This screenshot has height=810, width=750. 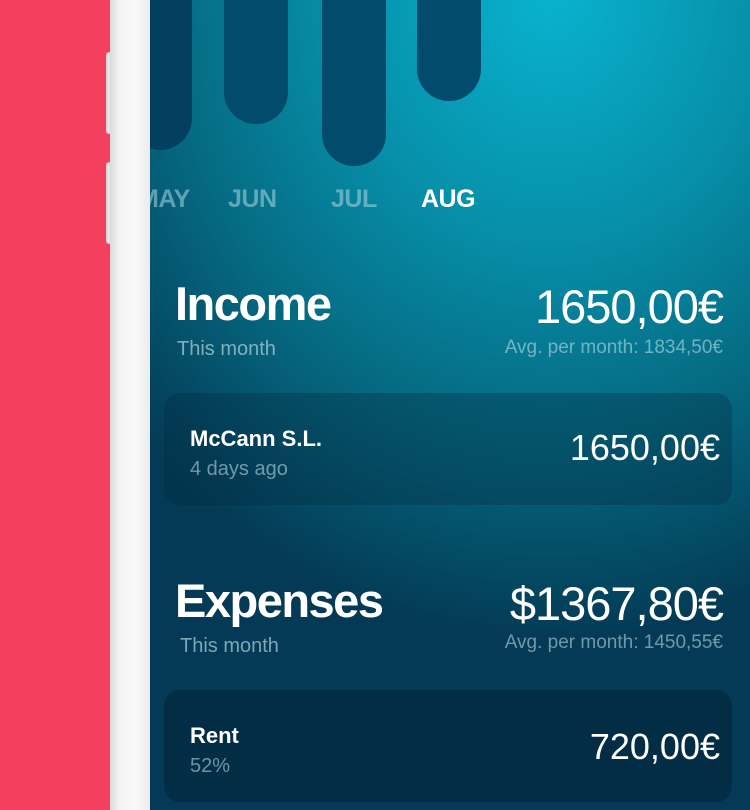 What do you see at coordinates (56, 405) in the screenshot?
I see `background` at bounding box center [56, 405].